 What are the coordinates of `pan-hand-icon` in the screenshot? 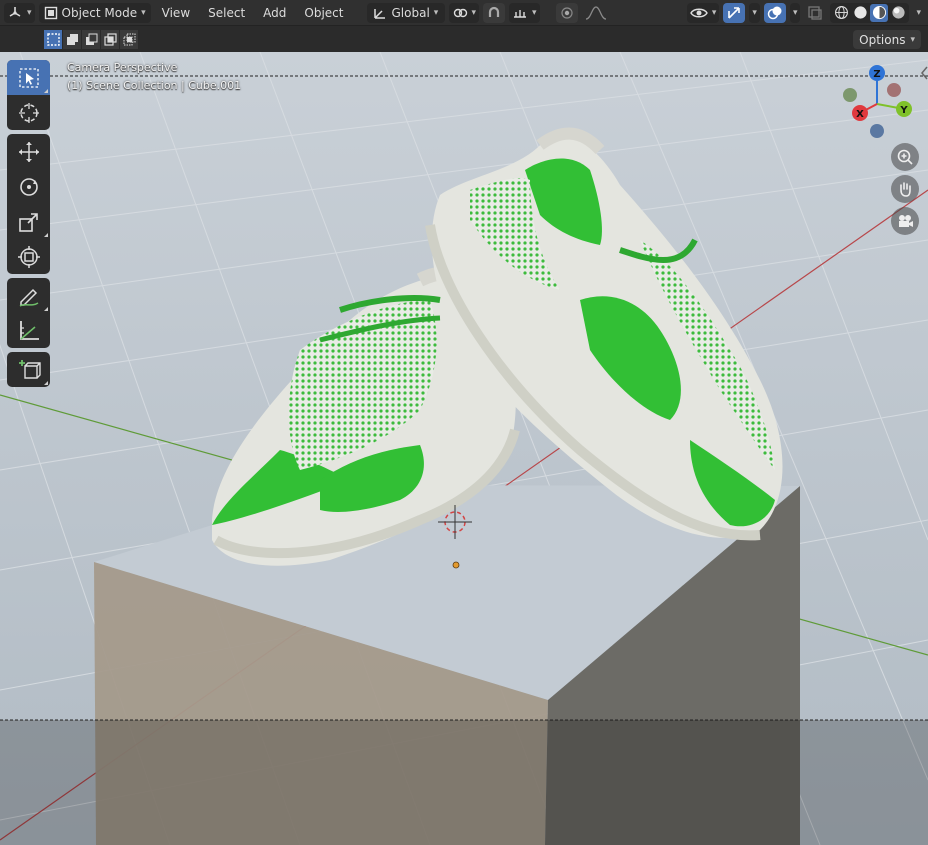 It's located at (905, 189).